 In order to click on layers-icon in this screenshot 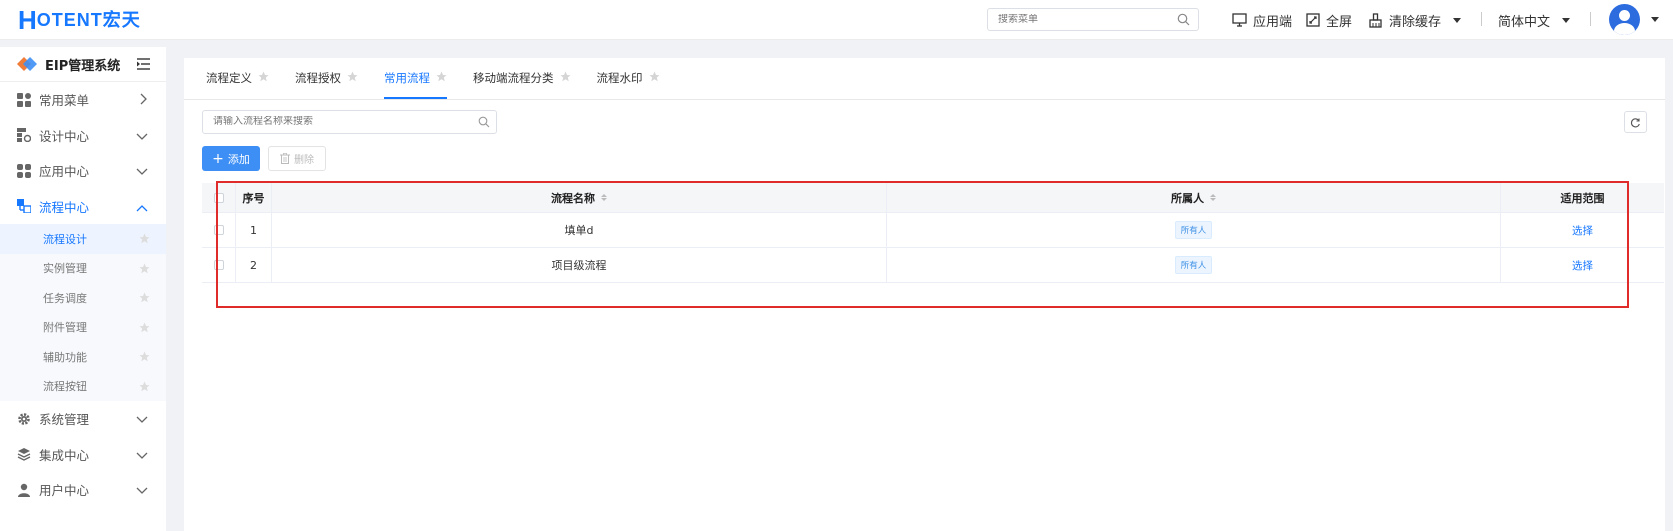, I will do `click(24, 454)`.